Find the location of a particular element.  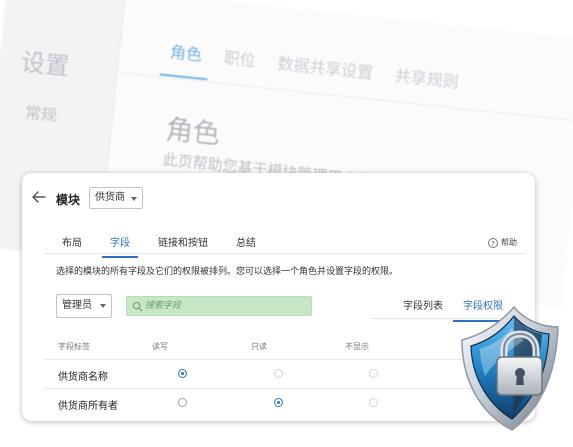

tab-layout: 布局 is located at coordinates (72, 241).